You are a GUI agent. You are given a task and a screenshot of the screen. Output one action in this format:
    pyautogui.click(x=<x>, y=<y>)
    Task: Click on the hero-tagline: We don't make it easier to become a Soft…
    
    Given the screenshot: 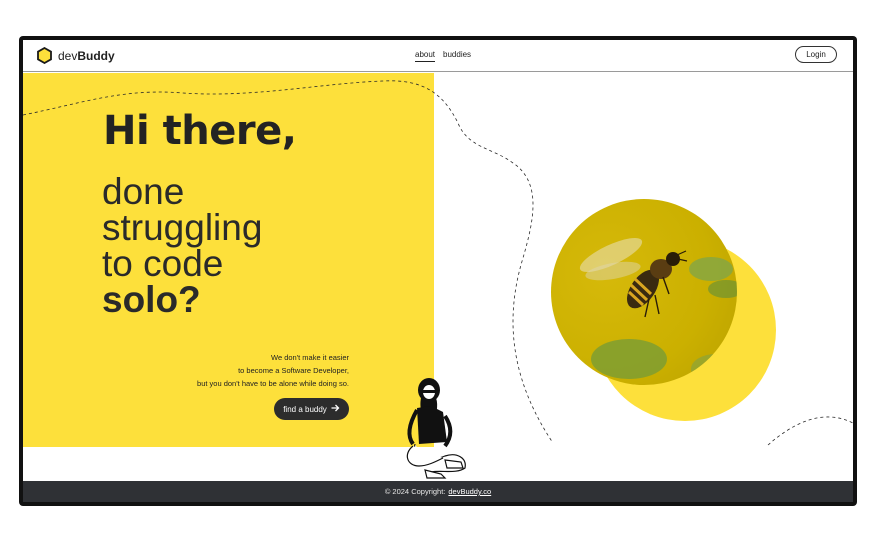 What is the action you would take?
    pyautogui.click(x=236, y=370)
    